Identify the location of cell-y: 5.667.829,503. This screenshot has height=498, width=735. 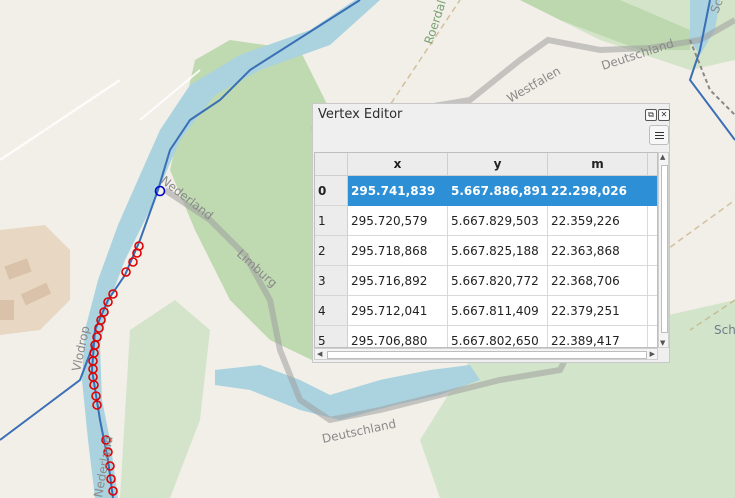
(498, 221).